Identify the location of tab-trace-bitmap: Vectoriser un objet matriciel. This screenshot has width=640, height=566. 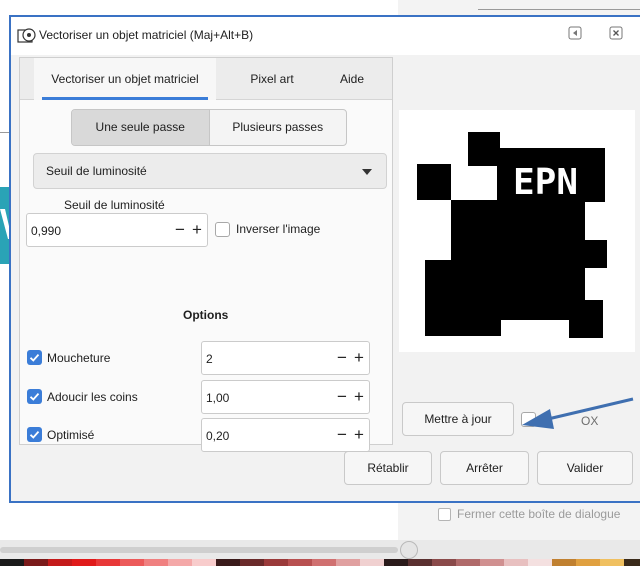
(125, 79).